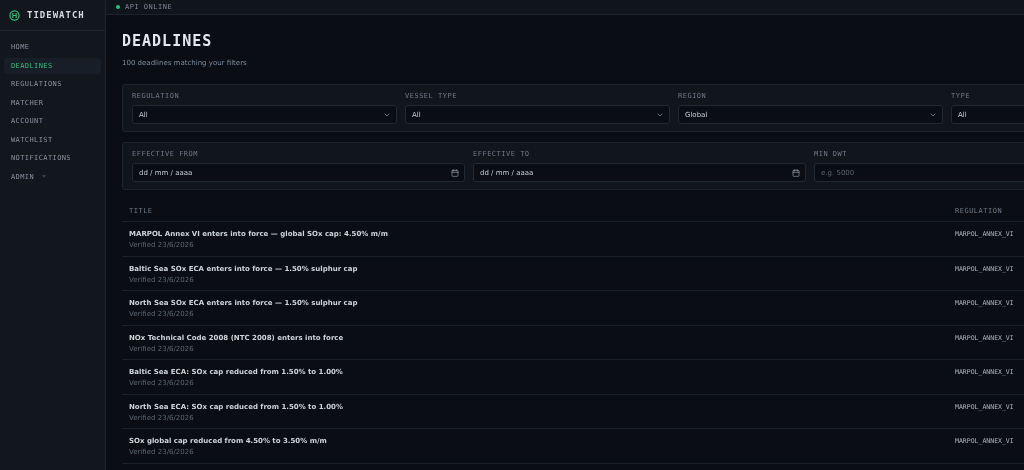  What do you see at coordinates (56, 15) in the screenshot?
I see `brand-name: TIDEWATCH` at bounding box center [56, 15].